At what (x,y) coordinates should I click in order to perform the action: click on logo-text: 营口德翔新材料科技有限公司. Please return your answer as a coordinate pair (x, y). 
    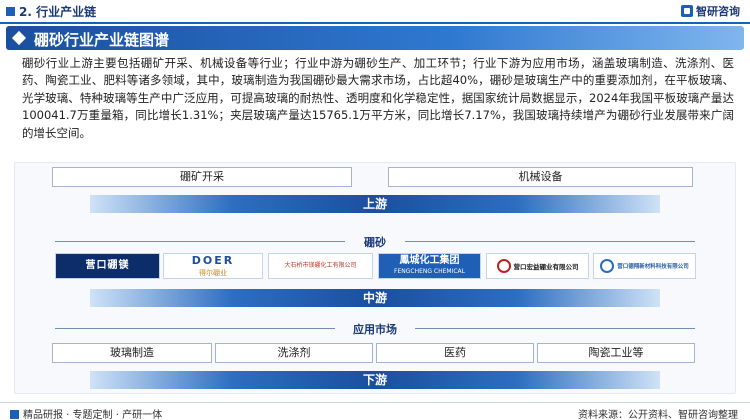
    Looking at the image, I should click on (653, 267).